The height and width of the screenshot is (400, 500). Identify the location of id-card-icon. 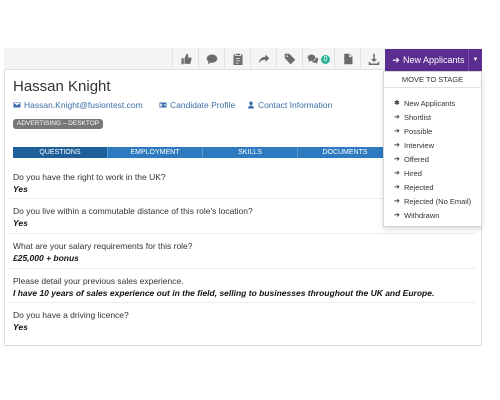
(163, 105).